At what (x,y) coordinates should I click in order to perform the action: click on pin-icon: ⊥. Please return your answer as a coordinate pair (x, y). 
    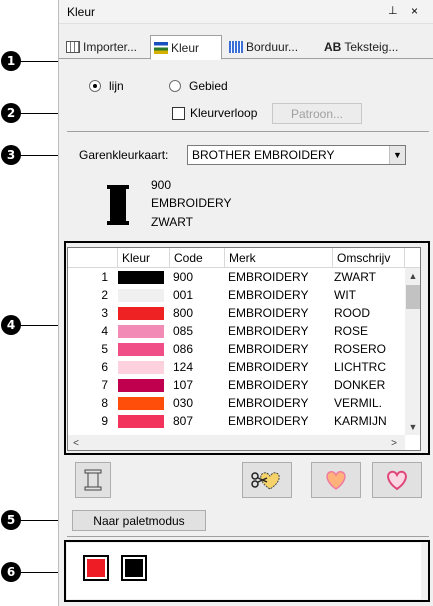
    Looking at the image, I should click on (393, 10).